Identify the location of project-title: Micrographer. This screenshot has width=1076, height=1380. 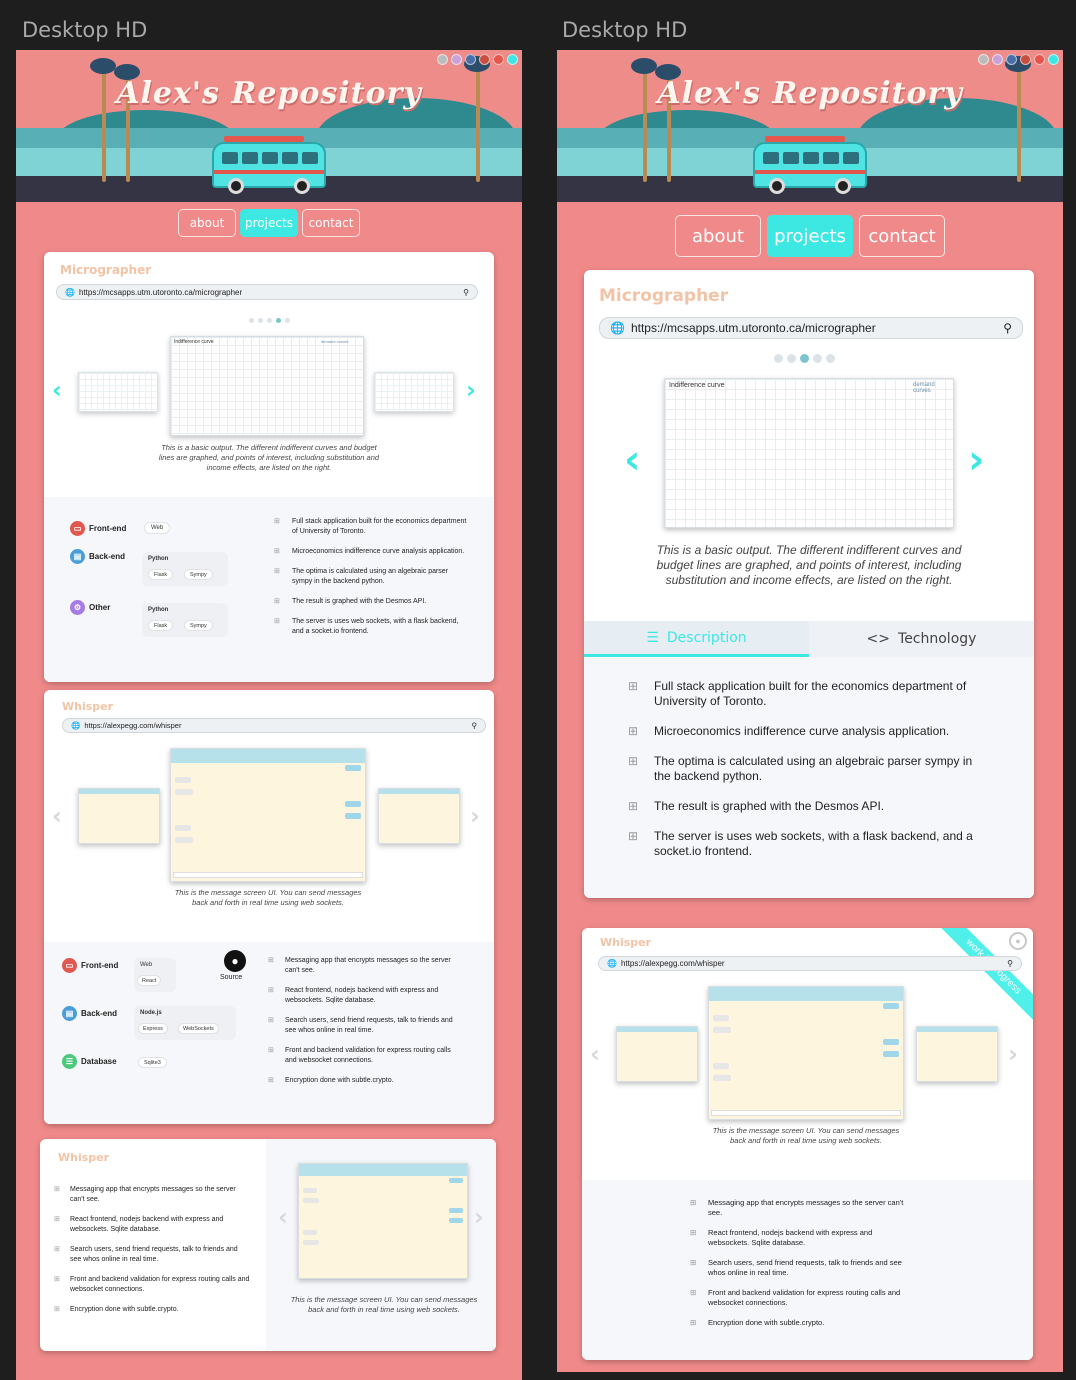
(106, 270).